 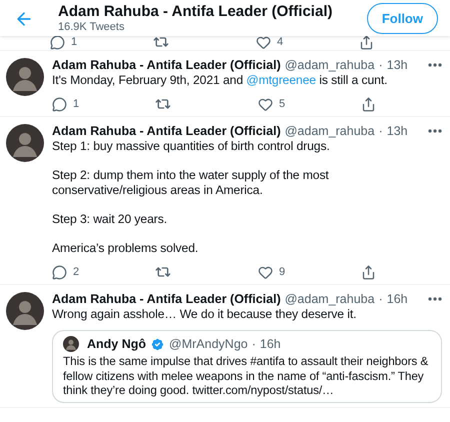 I want to click on quoted-tweet, so click(x=247, y=366).